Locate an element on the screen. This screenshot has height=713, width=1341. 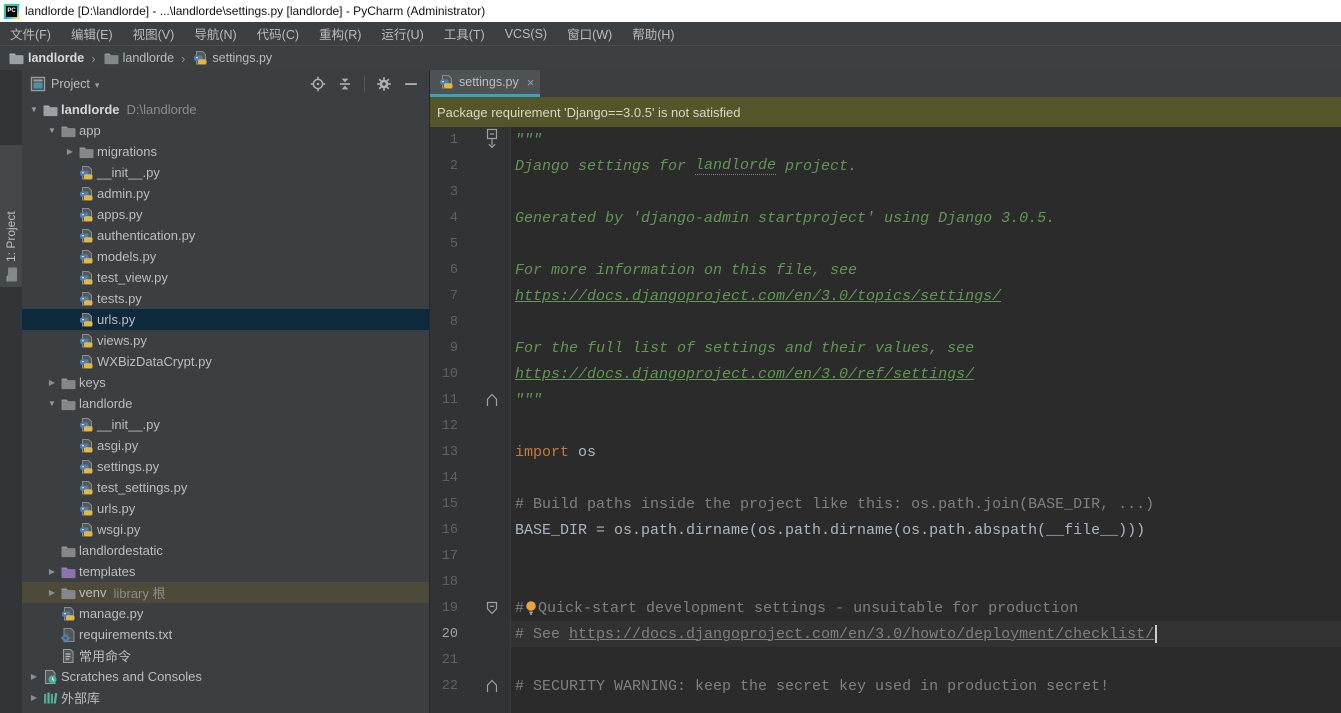
tree-item-app: ▼ app is located at coordinates (225, 130).